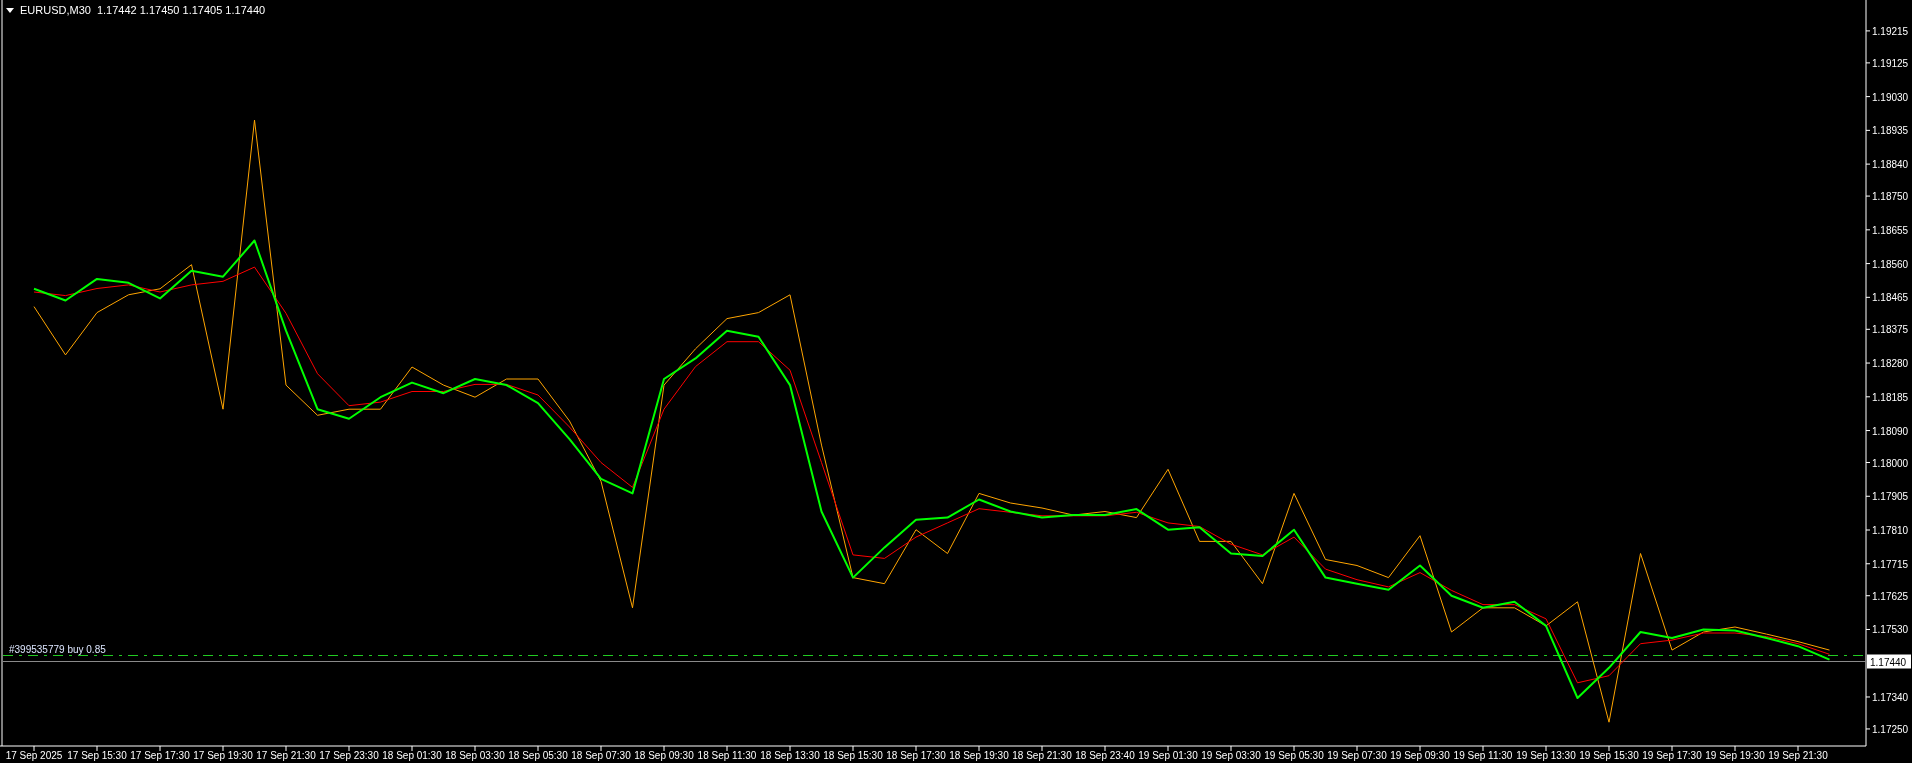  I want to click on time-axis-label: 19 Sep 17:30, so click(1672, 755).